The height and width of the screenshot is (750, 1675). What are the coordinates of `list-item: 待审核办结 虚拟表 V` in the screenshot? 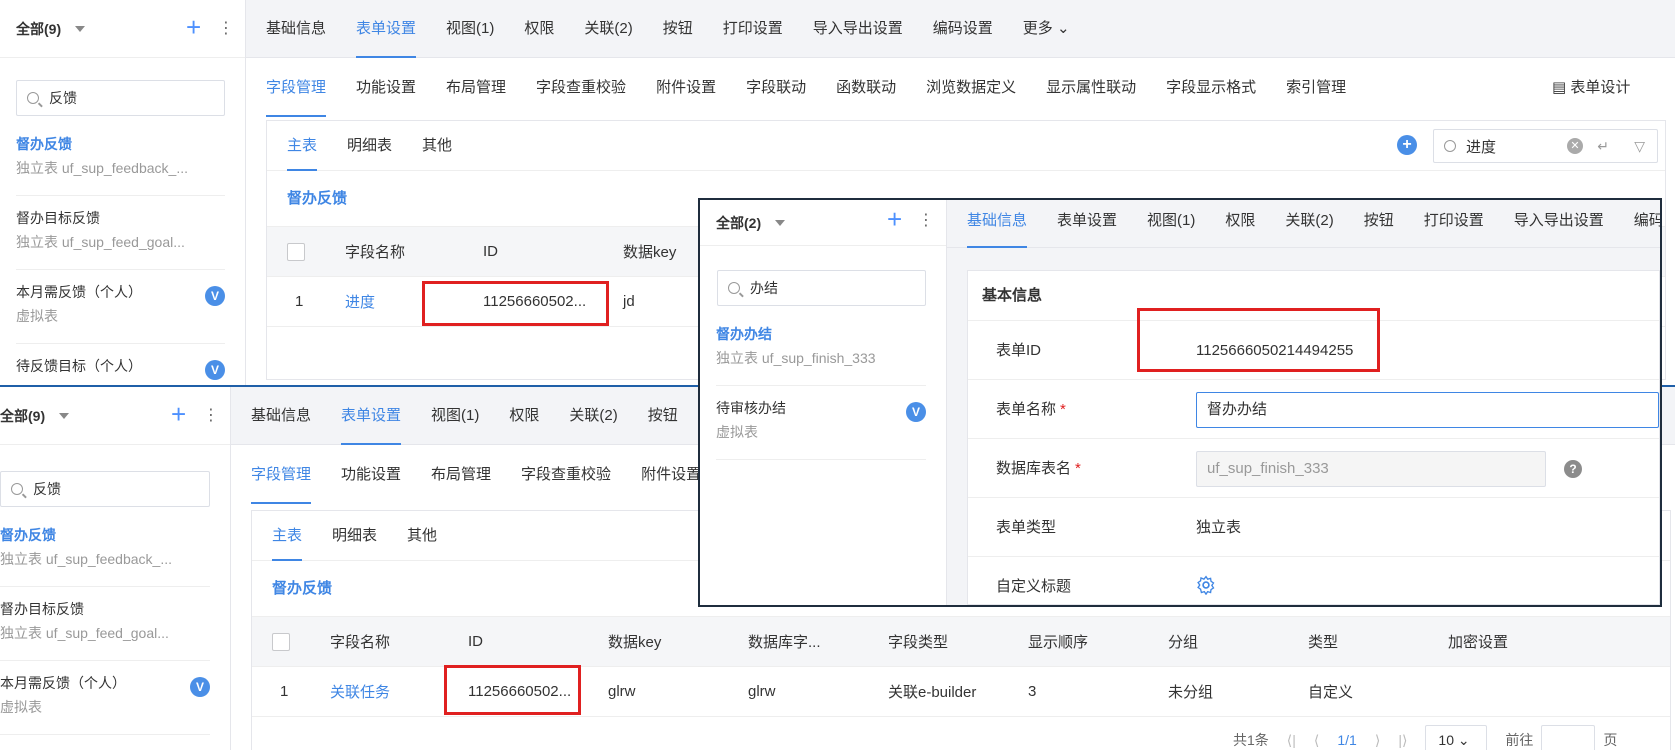 It's located at (821, 429).